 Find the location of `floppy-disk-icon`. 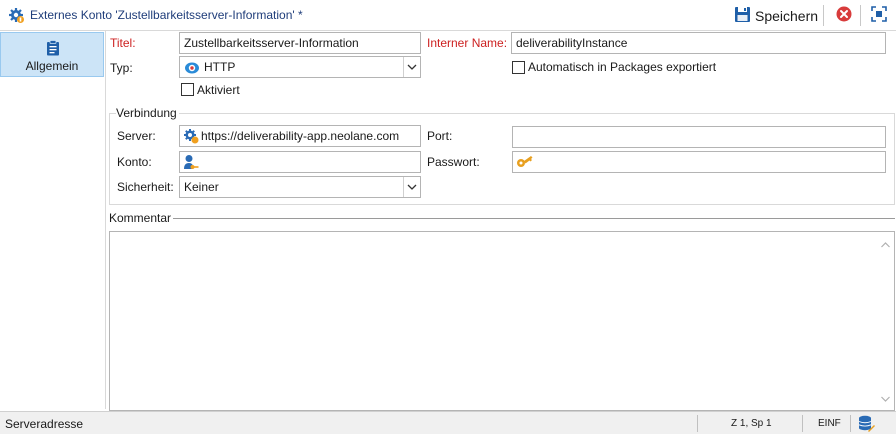

floppy-disk-icon is located at coordinates (742, 16).